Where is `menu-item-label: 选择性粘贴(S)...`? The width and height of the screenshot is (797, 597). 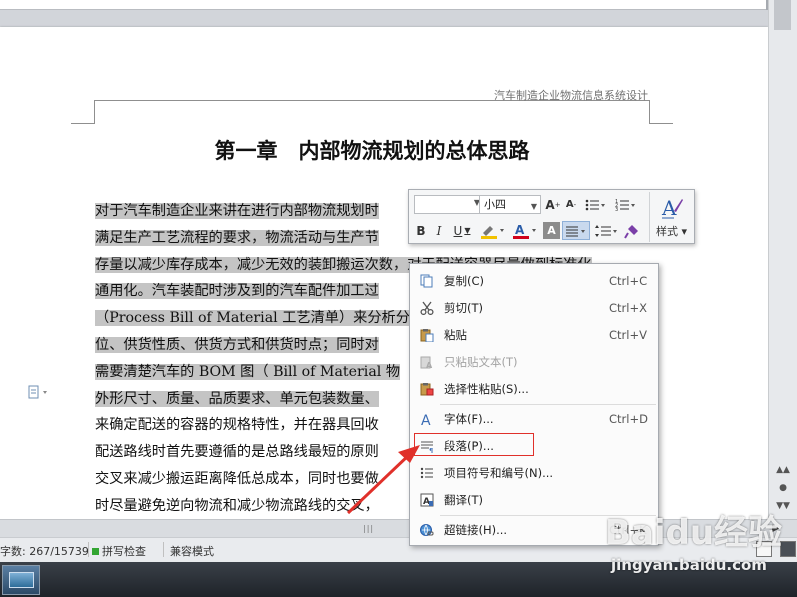 menu-item-label: 选择性粘贴(S)... is located at coordinates (486, 389).